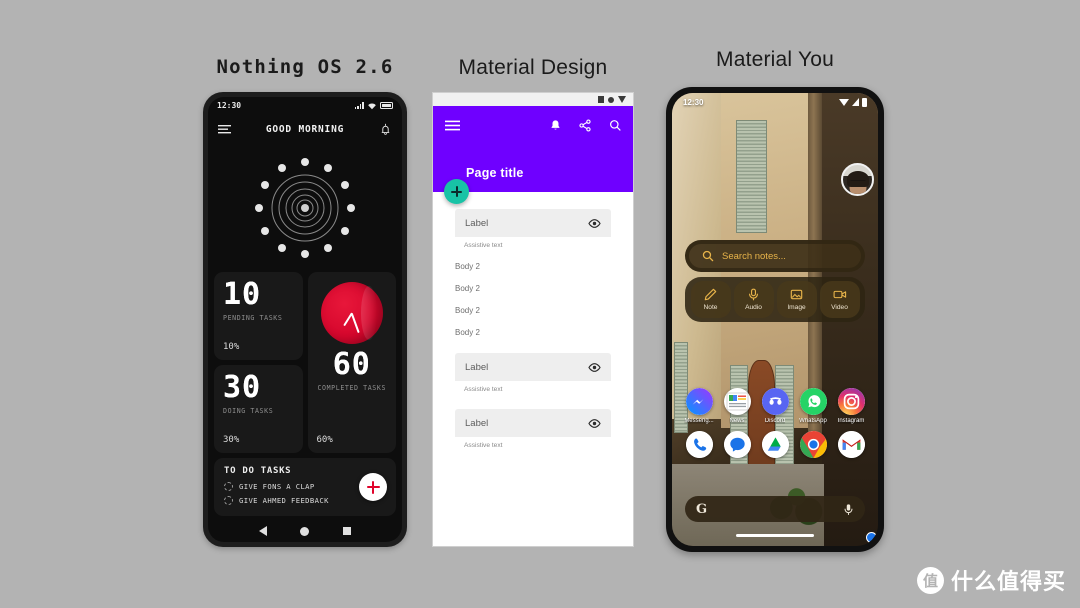  What do you see at coordinates (871, 537) in the screenshot?
I see `bubble-badge` at bounding box center [871, 537].